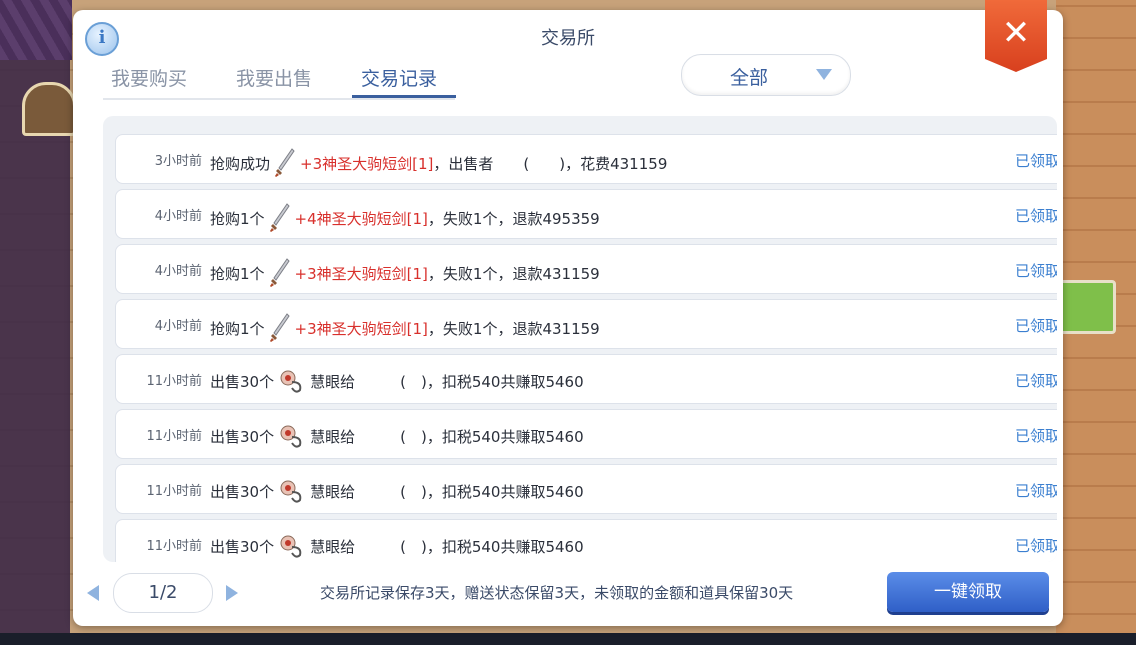 The height and width of the screenshot is (645, 1136). Describe the element at coordinates (968, 592) in the screenshot. I see `claim-all-button: 一键领取` at that location.